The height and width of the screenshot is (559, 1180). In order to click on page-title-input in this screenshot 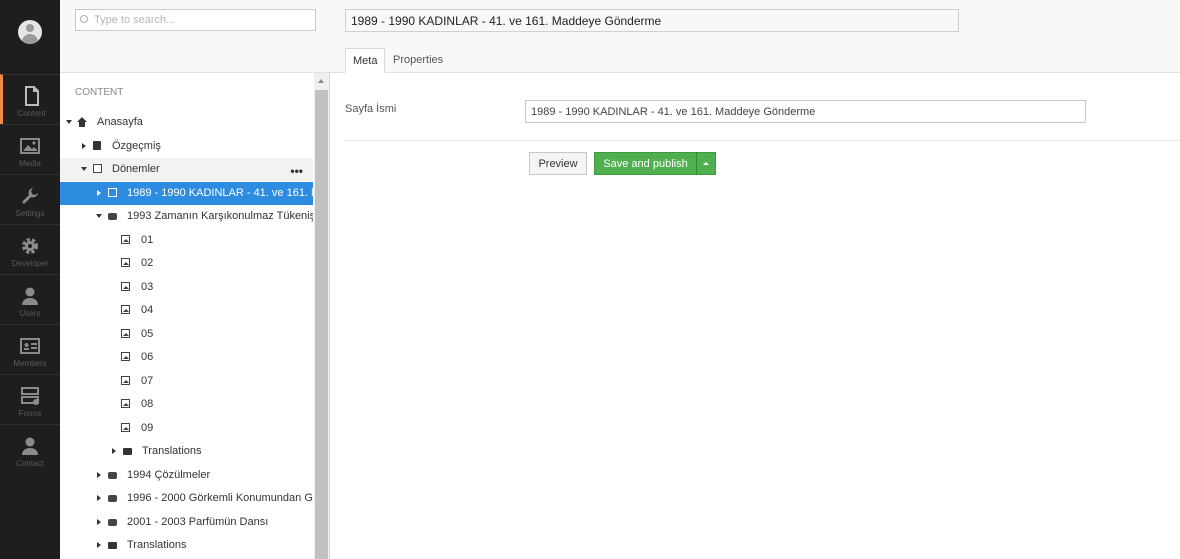, I will do `click(652, 20)`.